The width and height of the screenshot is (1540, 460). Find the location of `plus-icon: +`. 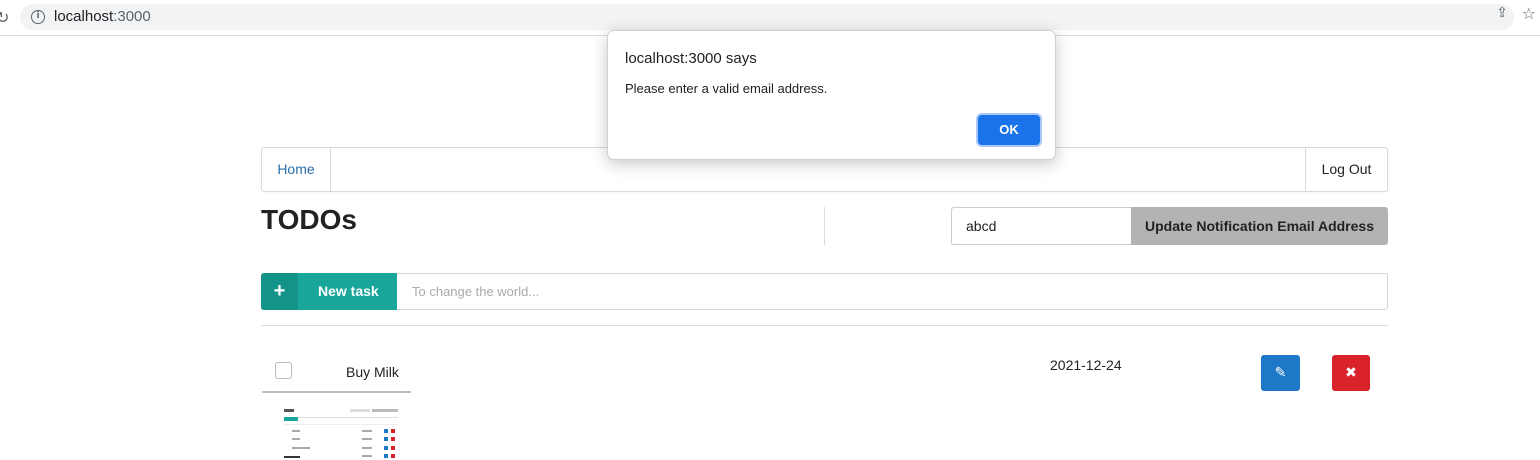

plus-icon: + is located at coordinates (279, 291).